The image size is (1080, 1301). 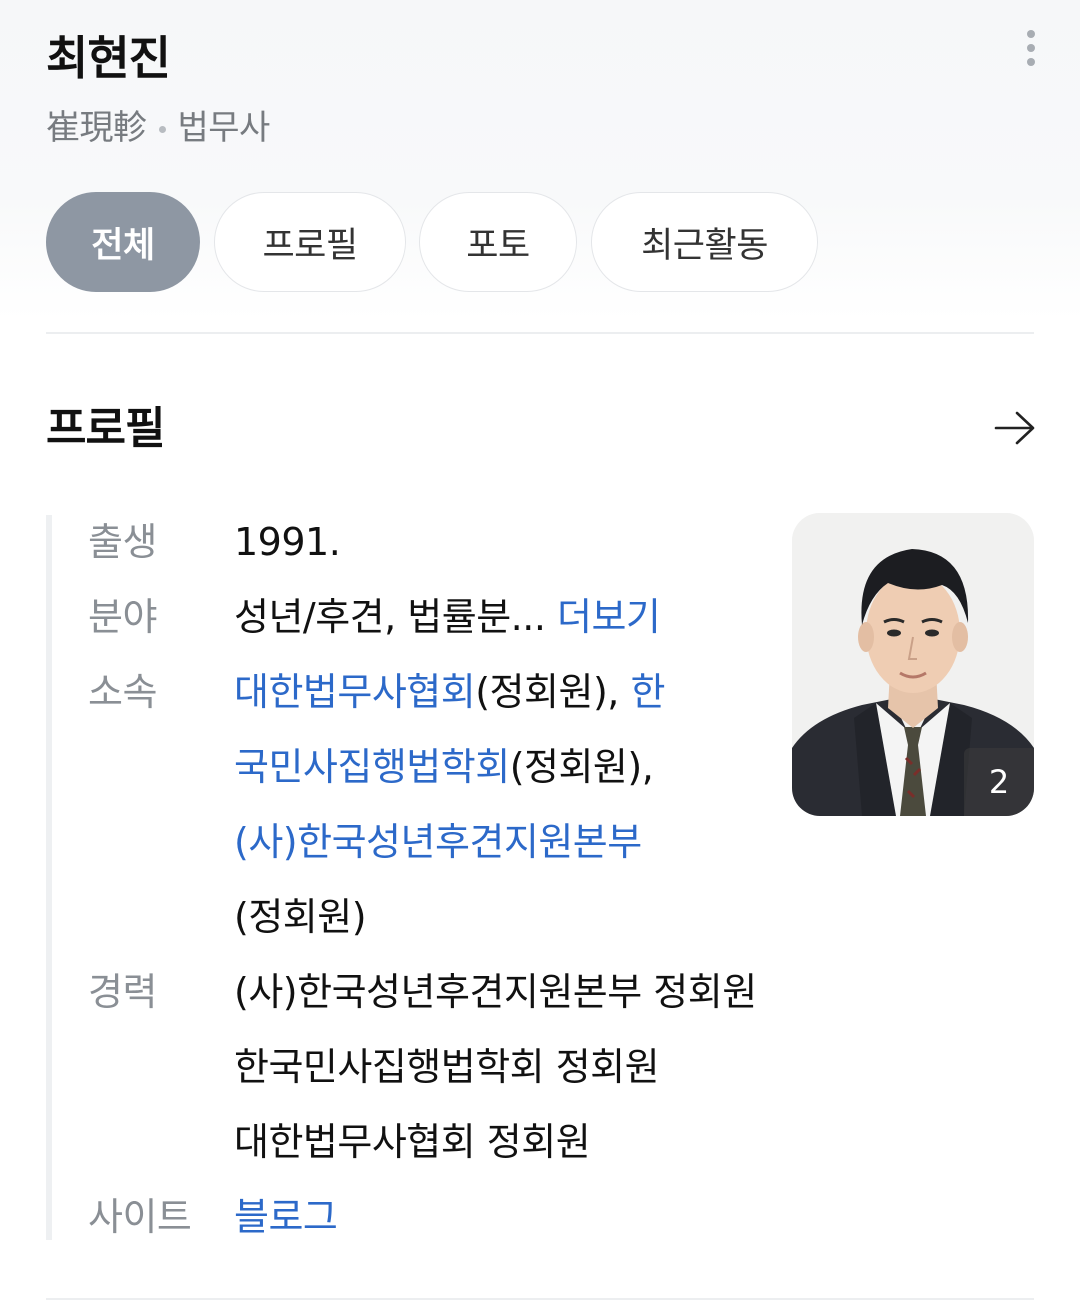 What do you see at coordinates (498, 242) in the screenshot?
I see `tab-photo: 포토` at bounding box center [498, 242].